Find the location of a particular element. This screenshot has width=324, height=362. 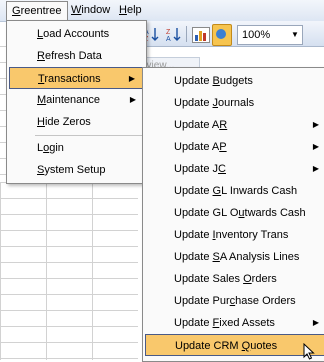

menu-help-mnemonic: H is located at coordinates (123, 10).